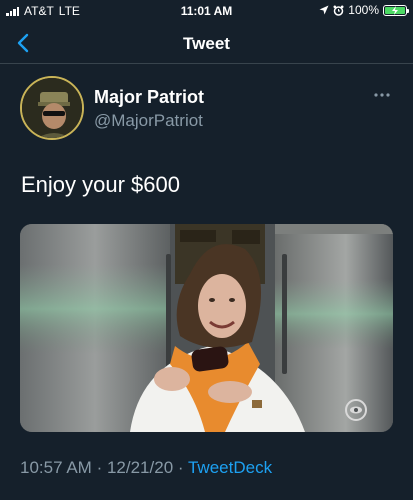  I want to click on status-bar: AT&T LTE 11:01 AM 100%, so click(206, 11).